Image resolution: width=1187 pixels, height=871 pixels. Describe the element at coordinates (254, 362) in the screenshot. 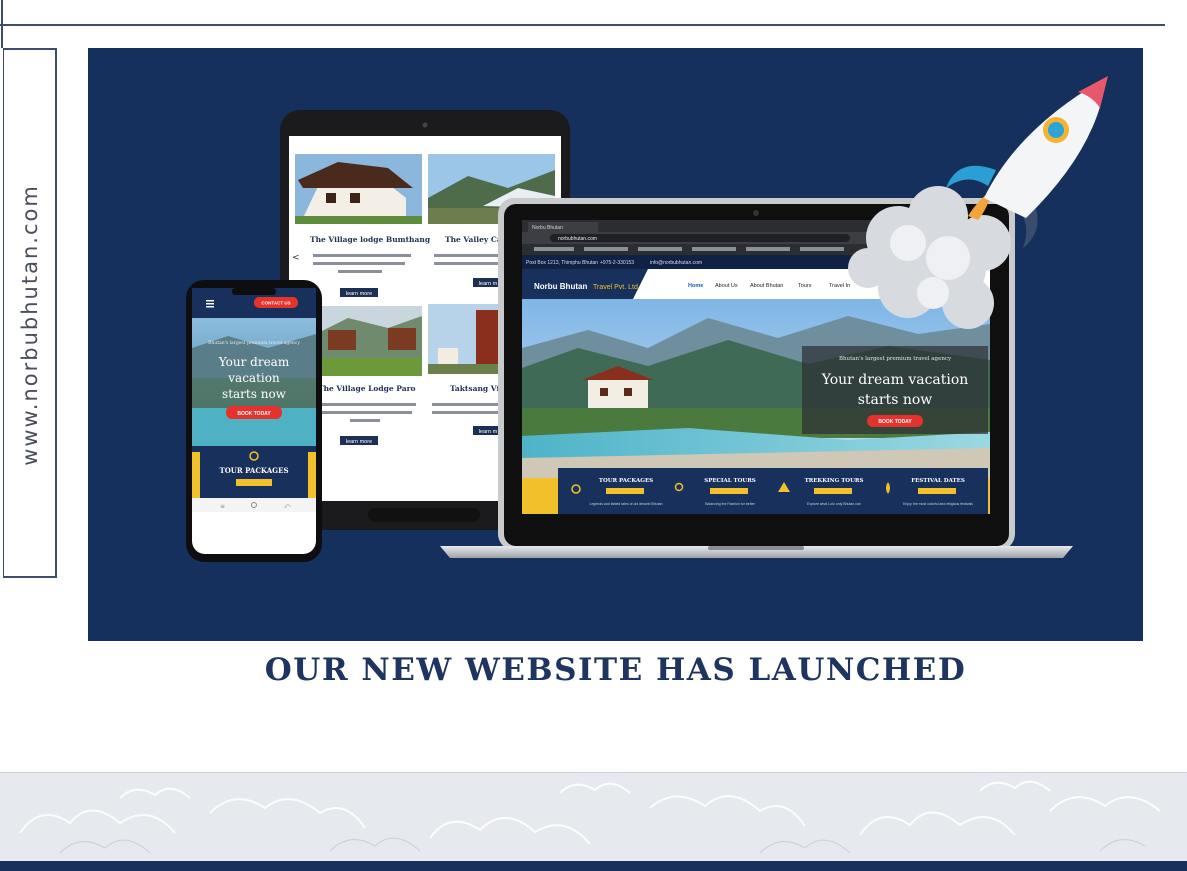

I see `phone-hero-line-1: Your dream` at that location.